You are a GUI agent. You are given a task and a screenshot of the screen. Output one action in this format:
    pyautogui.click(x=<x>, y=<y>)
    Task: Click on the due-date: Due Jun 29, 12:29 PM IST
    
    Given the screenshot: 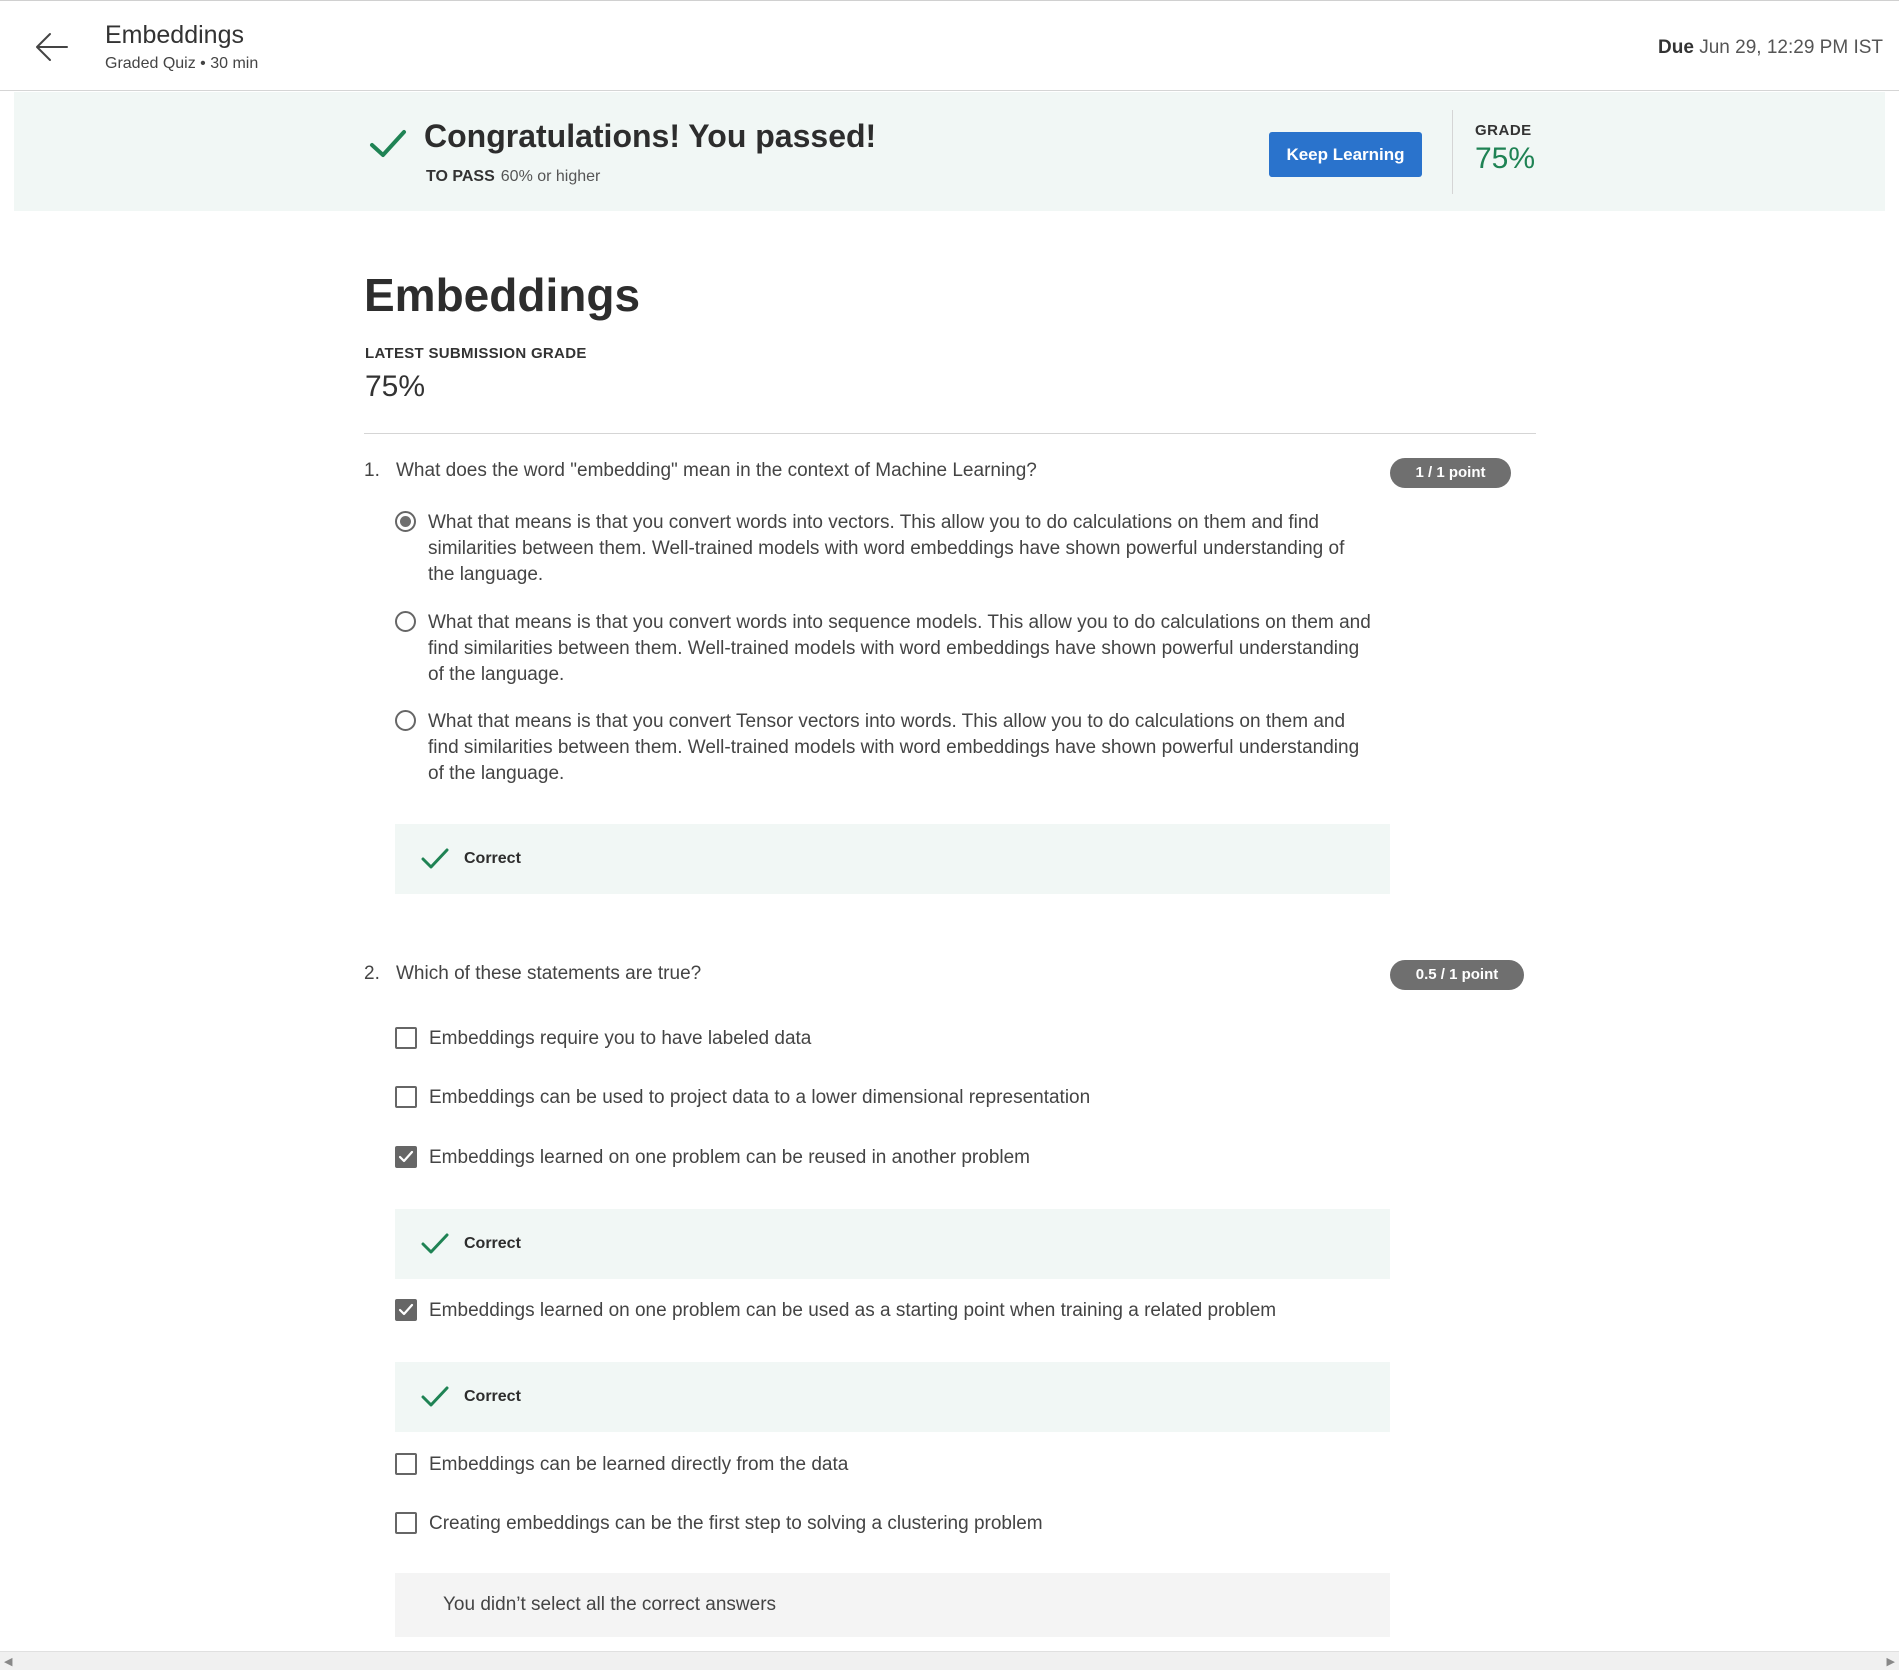 What is the action you would take?
    pyautogui.click(x=1770, y=48)
    